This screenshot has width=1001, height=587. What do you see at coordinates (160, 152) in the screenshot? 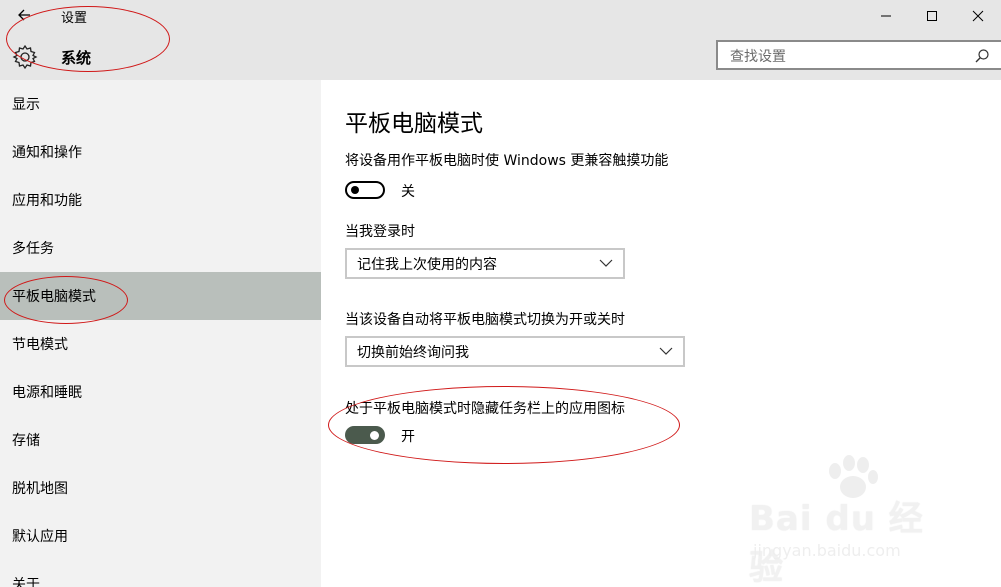
I see `sidebar-item-notifications: 通知和操作` at bounding box center [160, 152].